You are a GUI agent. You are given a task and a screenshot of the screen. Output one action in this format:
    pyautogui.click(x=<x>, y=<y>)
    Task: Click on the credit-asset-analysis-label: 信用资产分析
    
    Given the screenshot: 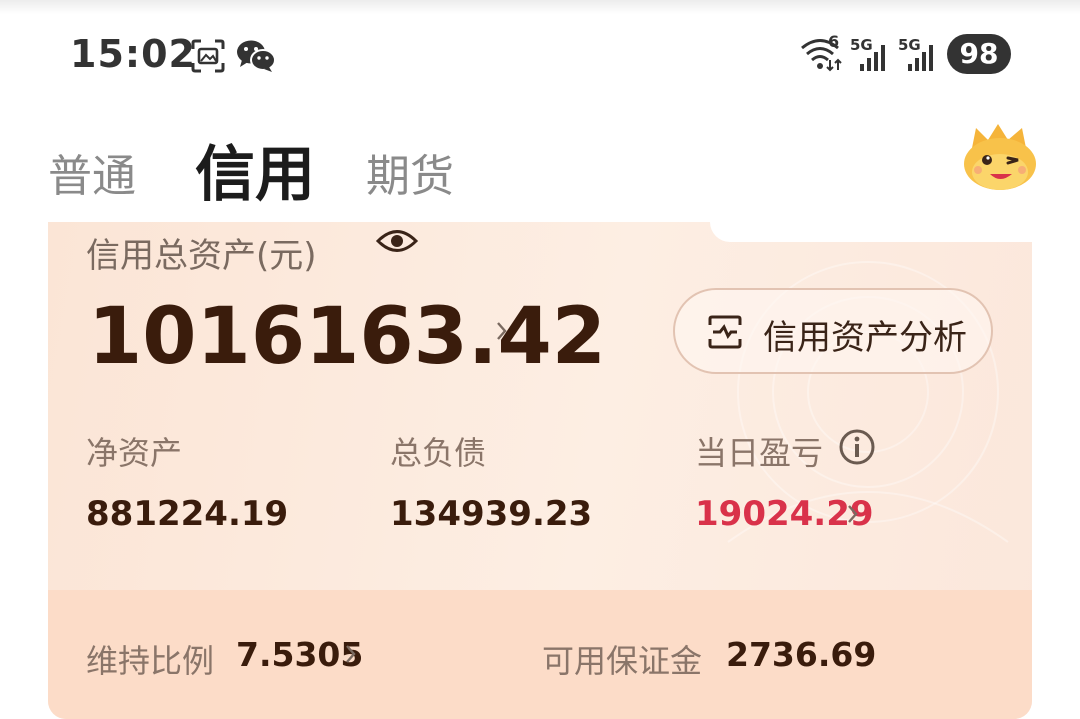 What is the action you would take?
    pyautogui.click(x=865, y=338)
    